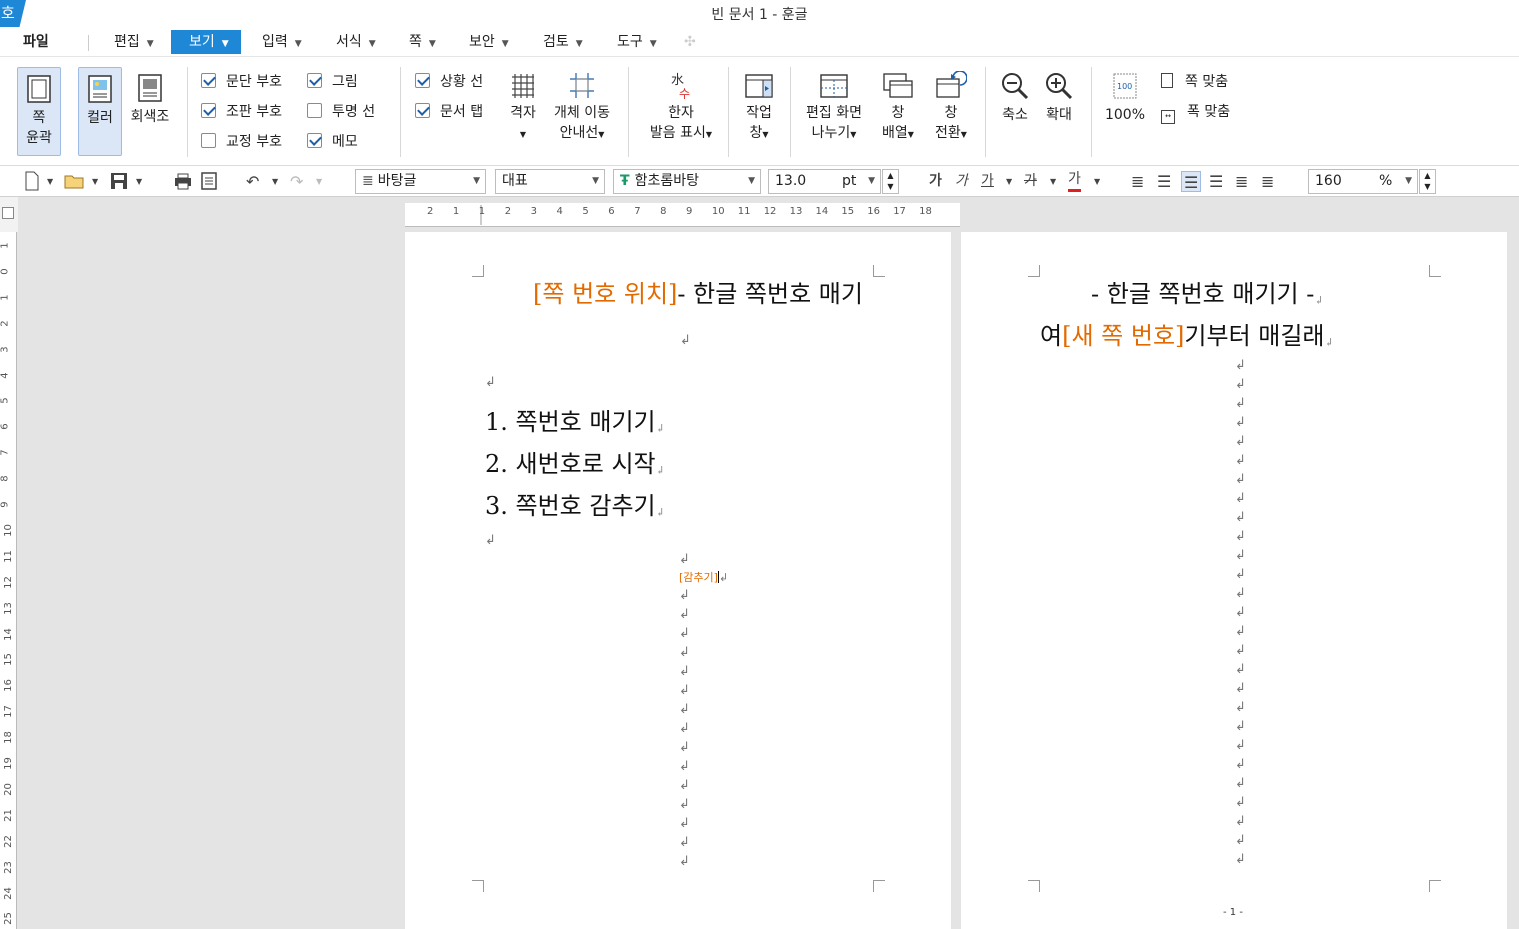 Image resolution: width=1519 pixels, height=929 pixels. I want to click on align-left-icon: ☰, so click(1164, 181).